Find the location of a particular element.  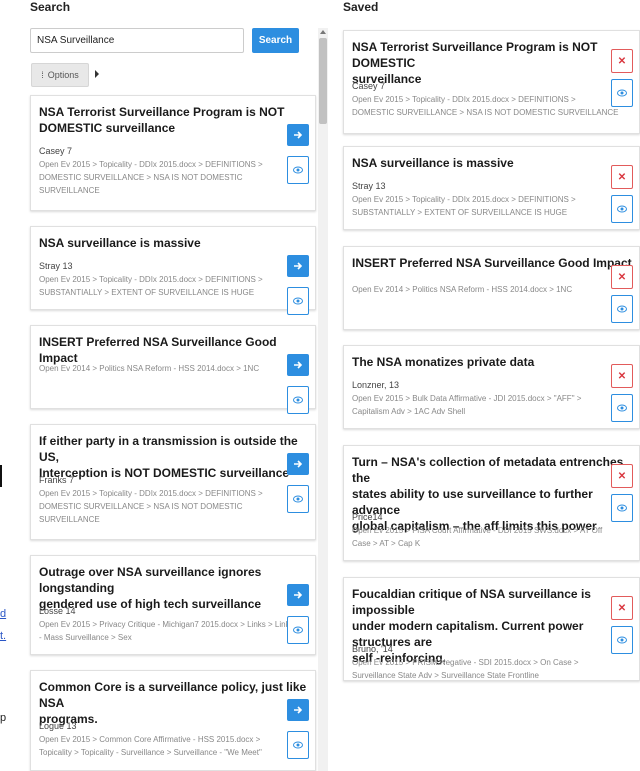

clipped-link-fragment: t. is located at coordinates (3, 636).